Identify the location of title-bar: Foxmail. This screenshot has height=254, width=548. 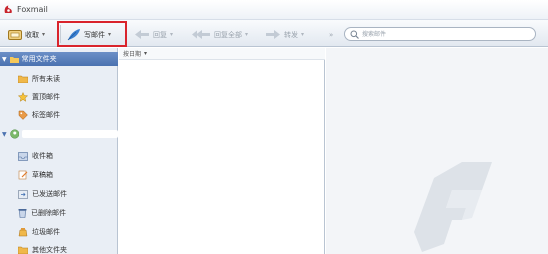
(274, 10).